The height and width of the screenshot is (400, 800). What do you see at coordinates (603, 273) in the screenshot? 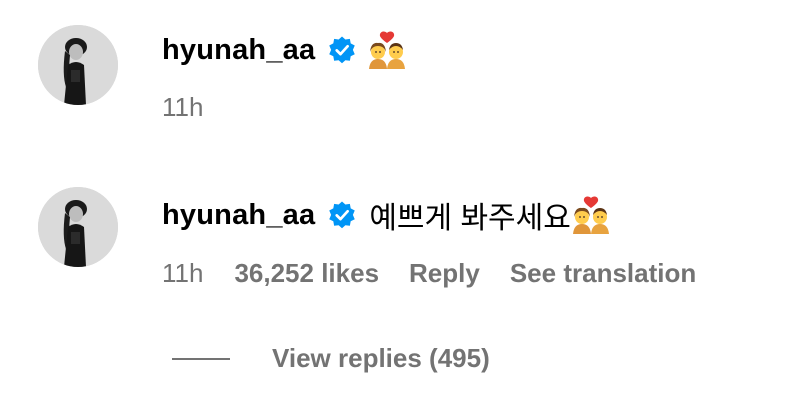
I see `see-translation-button: See translation` at bounding box center [603, 273].